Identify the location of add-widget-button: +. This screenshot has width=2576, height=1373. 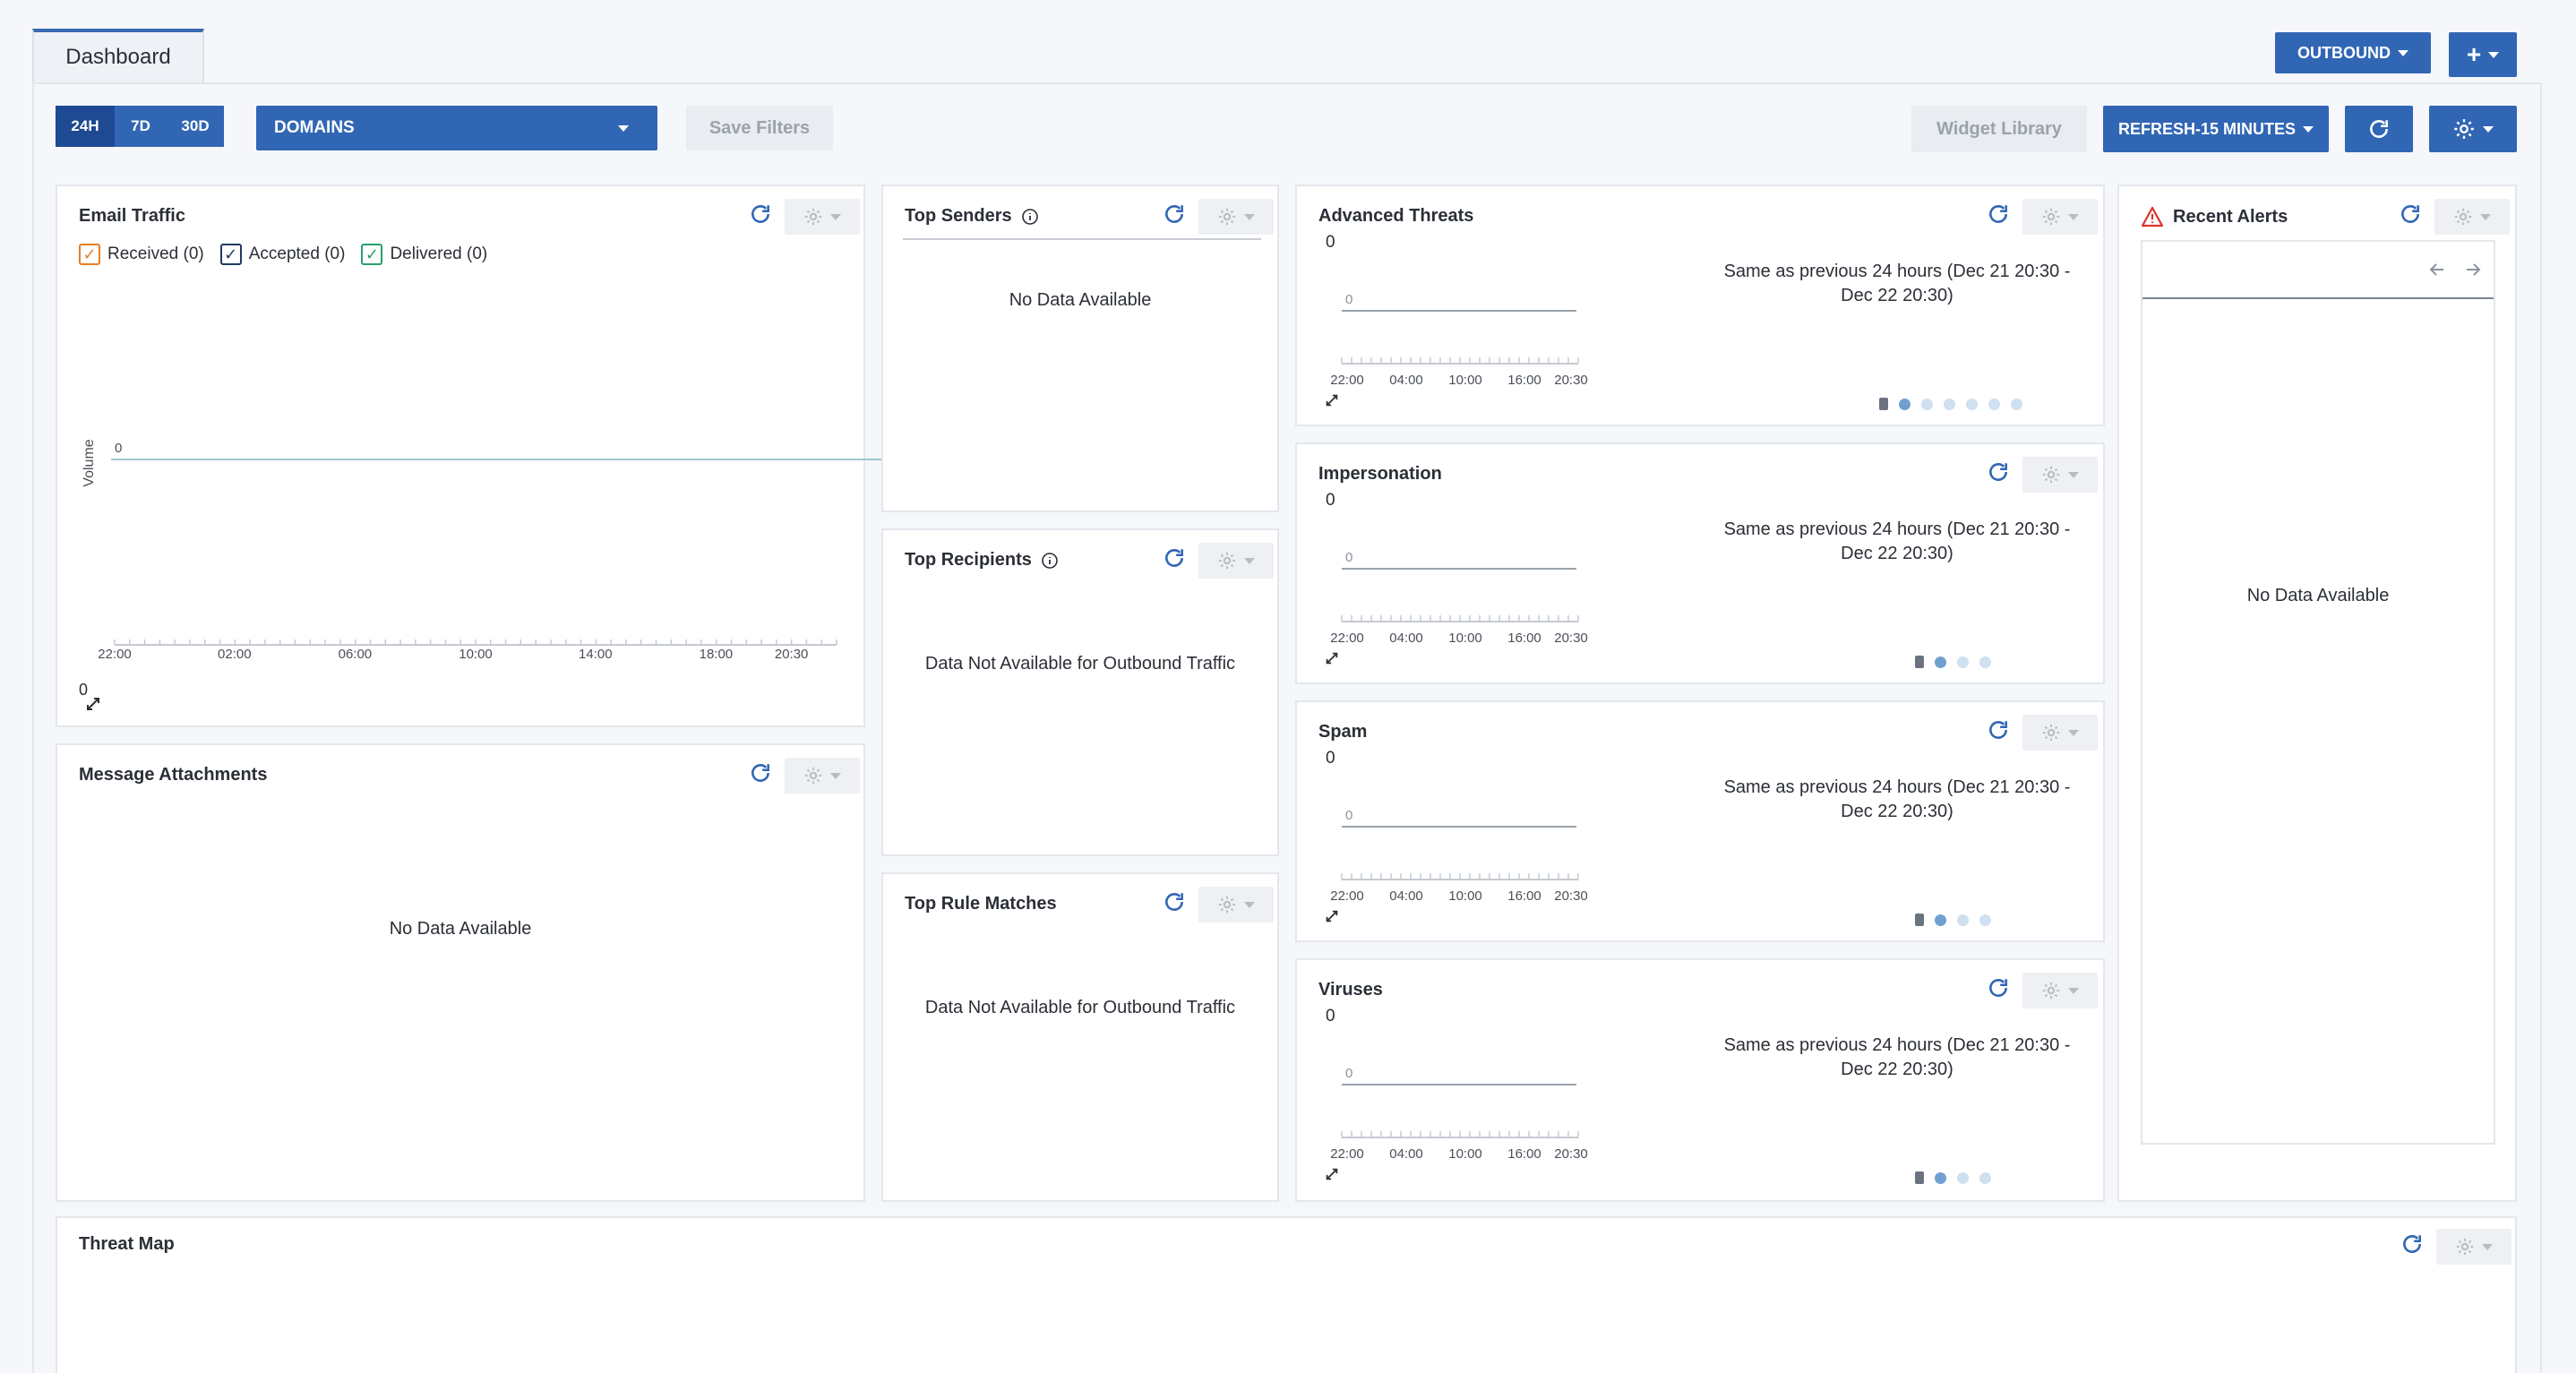
(2483, 54).